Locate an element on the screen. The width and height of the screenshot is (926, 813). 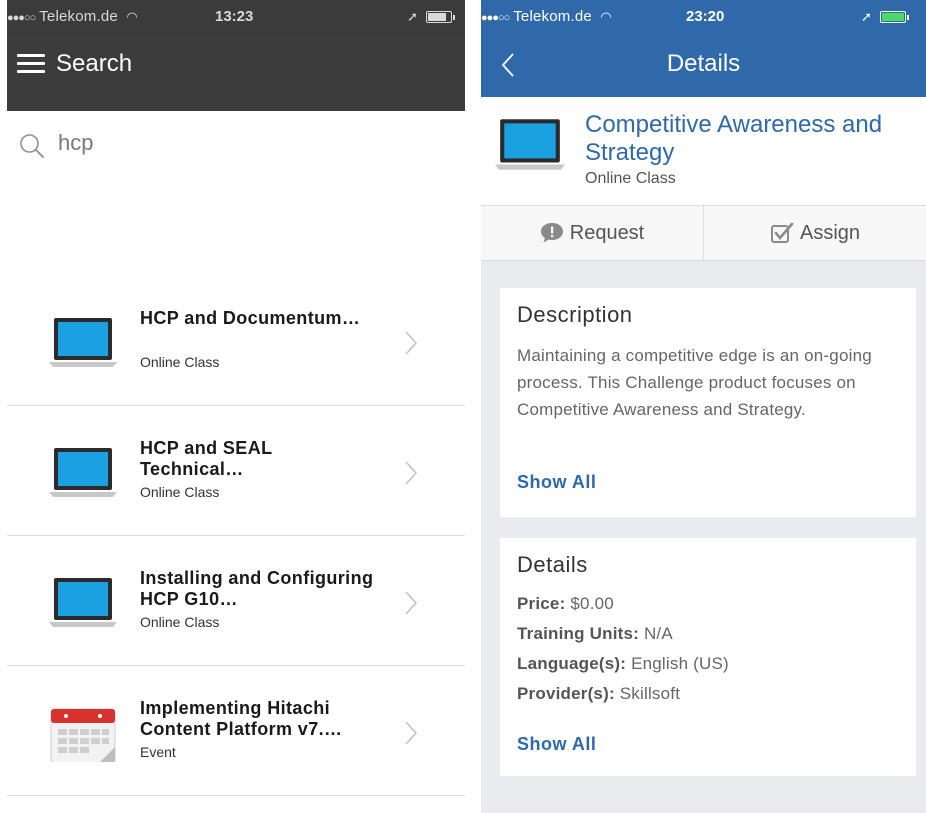
course-title: Competitive Awareness and Strategy is located at coordinates (734, 138).